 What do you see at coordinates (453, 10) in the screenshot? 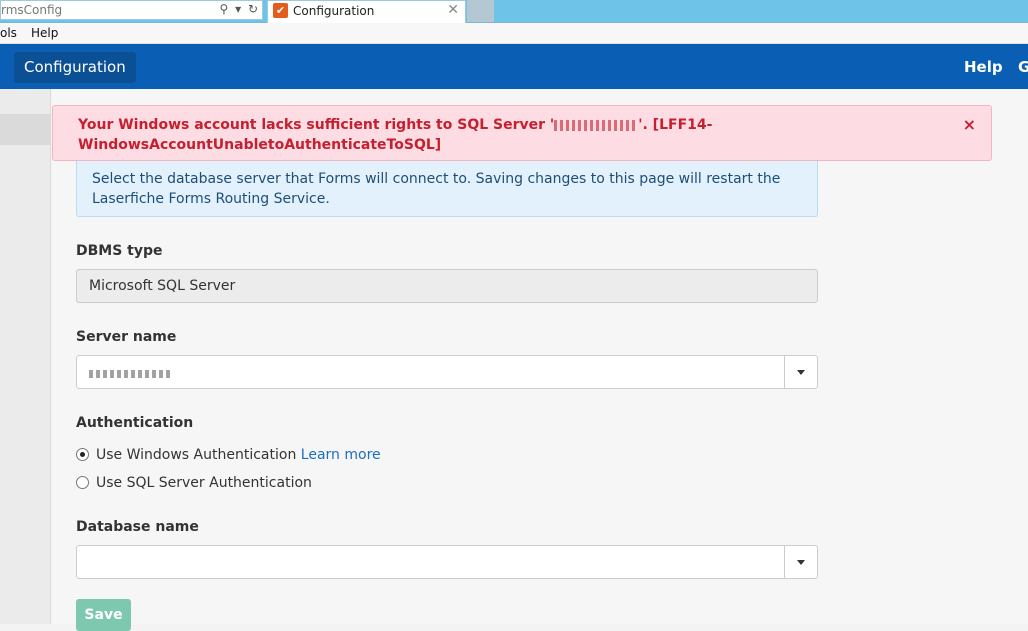
I see `close-tab-icon: ✕` at bounding box center [453, 10].